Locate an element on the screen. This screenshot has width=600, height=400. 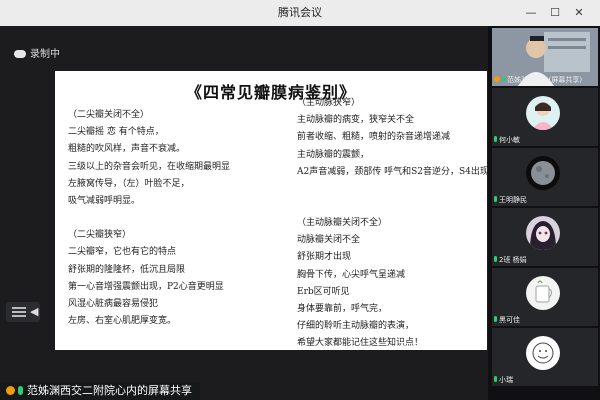
participant-tile: 王明静民 is located at coordinates (545, 177).